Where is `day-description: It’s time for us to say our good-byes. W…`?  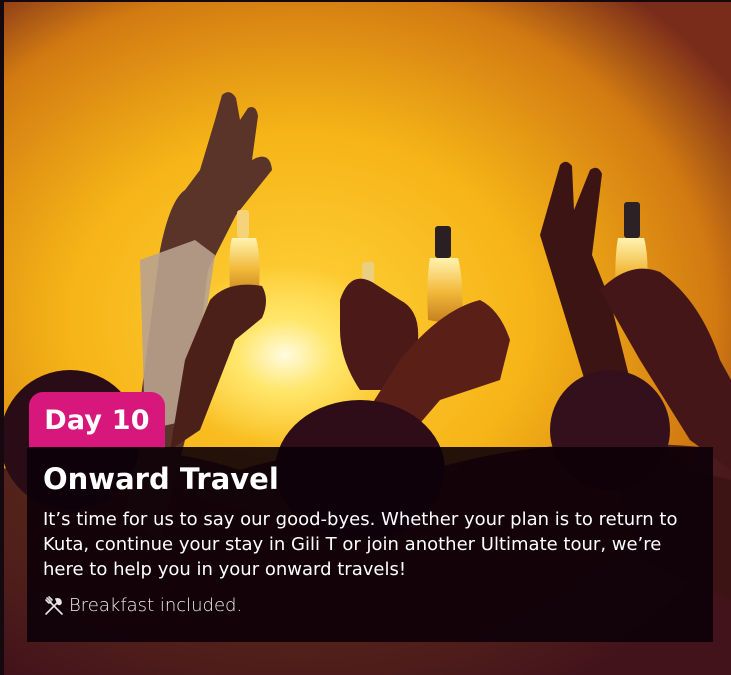
day-description: It’s time for us to say our good-byes. W… is located at coordinates (360, 544).